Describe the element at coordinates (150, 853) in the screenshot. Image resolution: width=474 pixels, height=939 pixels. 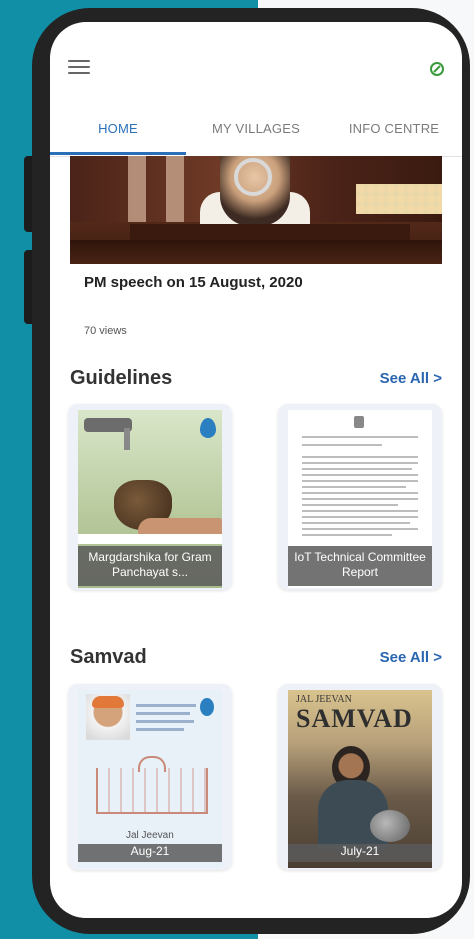
I see `samvad-caption: Aug-21` at that location.